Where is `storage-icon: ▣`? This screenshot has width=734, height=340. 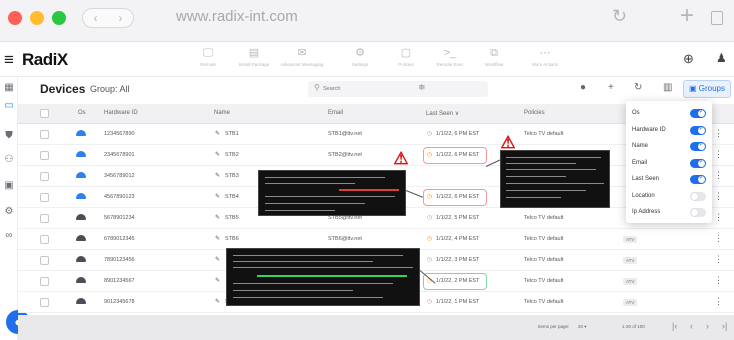 storage-icon: ▣ is located at coordinates (9, 186).